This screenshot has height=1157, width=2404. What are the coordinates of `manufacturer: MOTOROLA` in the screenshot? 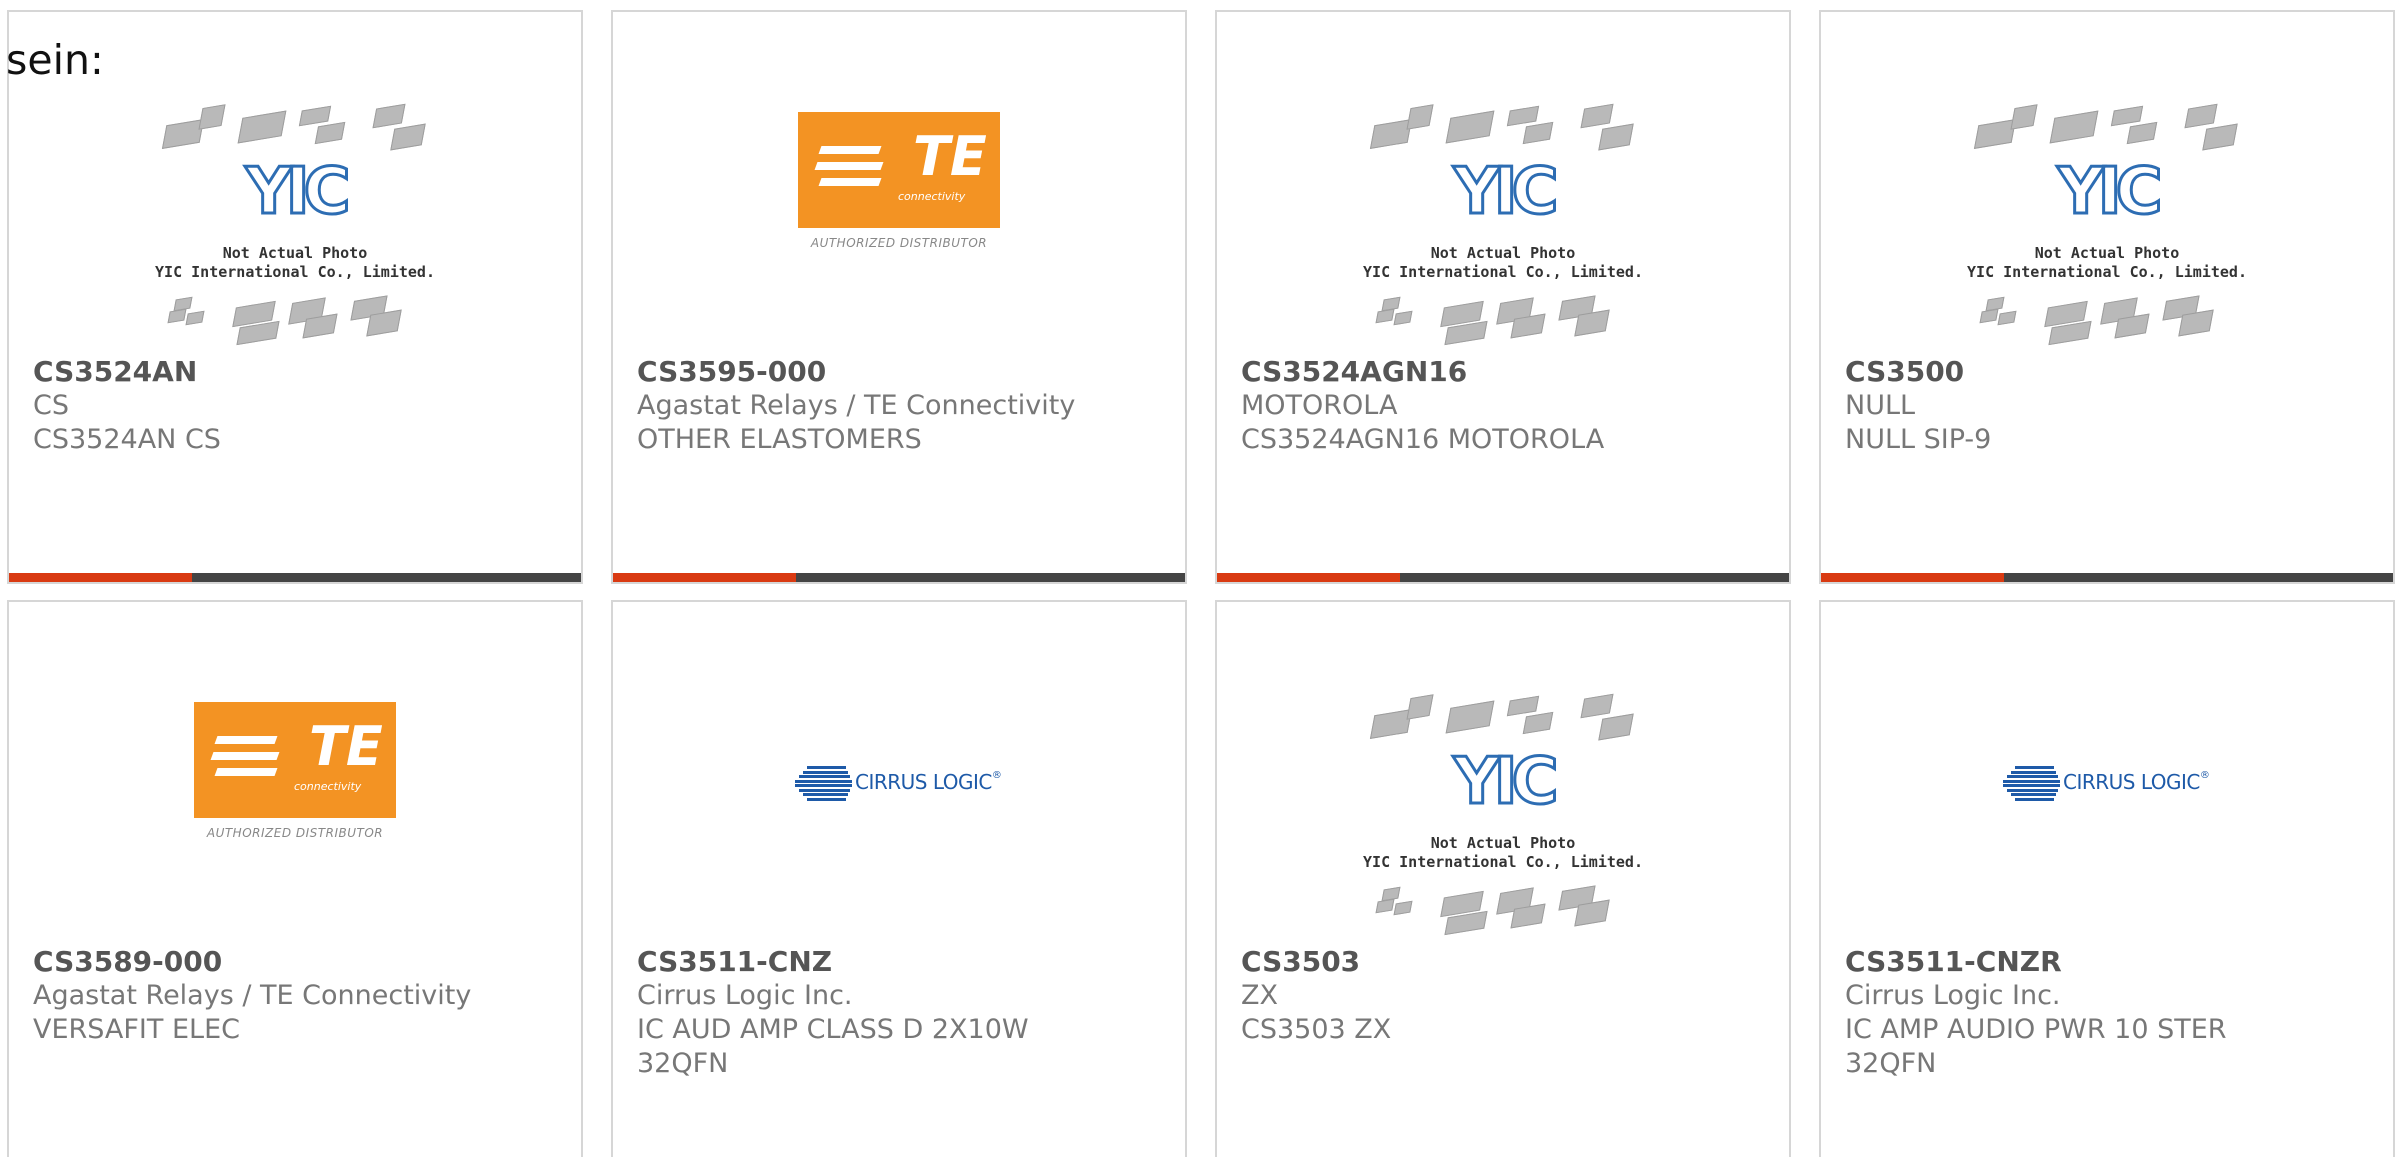 It's located at (1319, 405).